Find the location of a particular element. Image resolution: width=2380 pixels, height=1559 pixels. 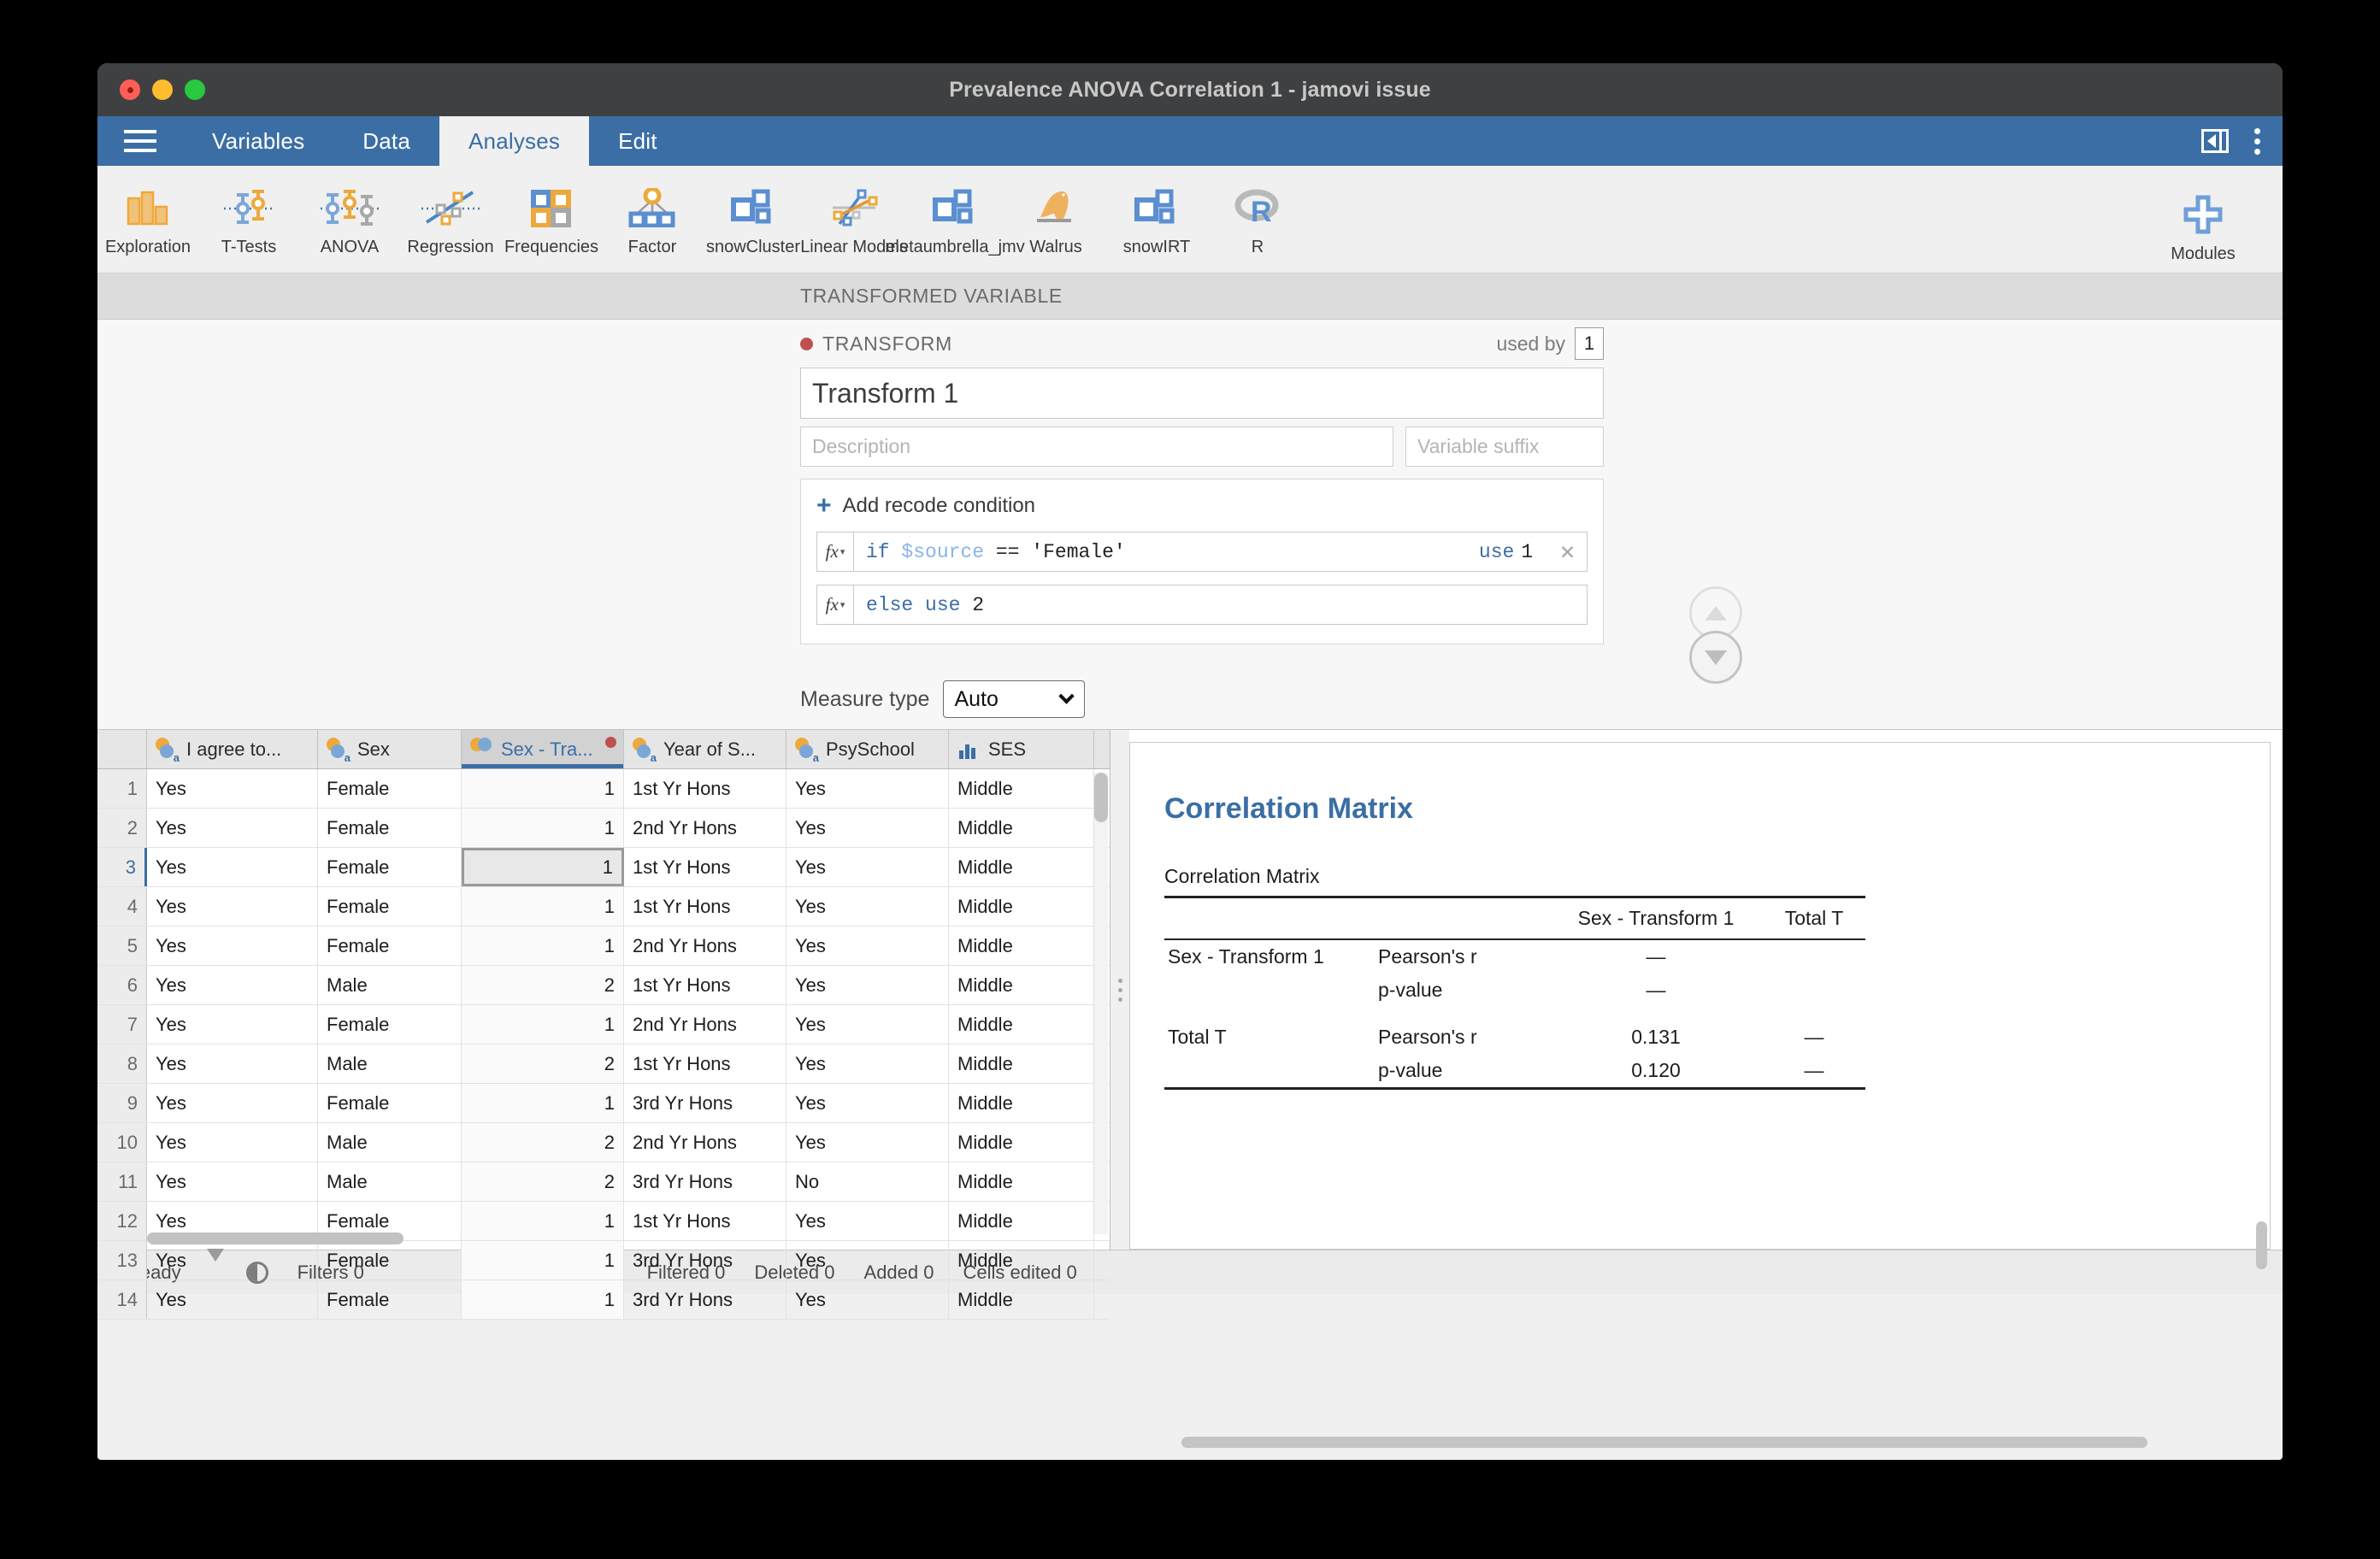

spreadsheet-horizontal-scrollbar is located at coordinates (613, 1238).